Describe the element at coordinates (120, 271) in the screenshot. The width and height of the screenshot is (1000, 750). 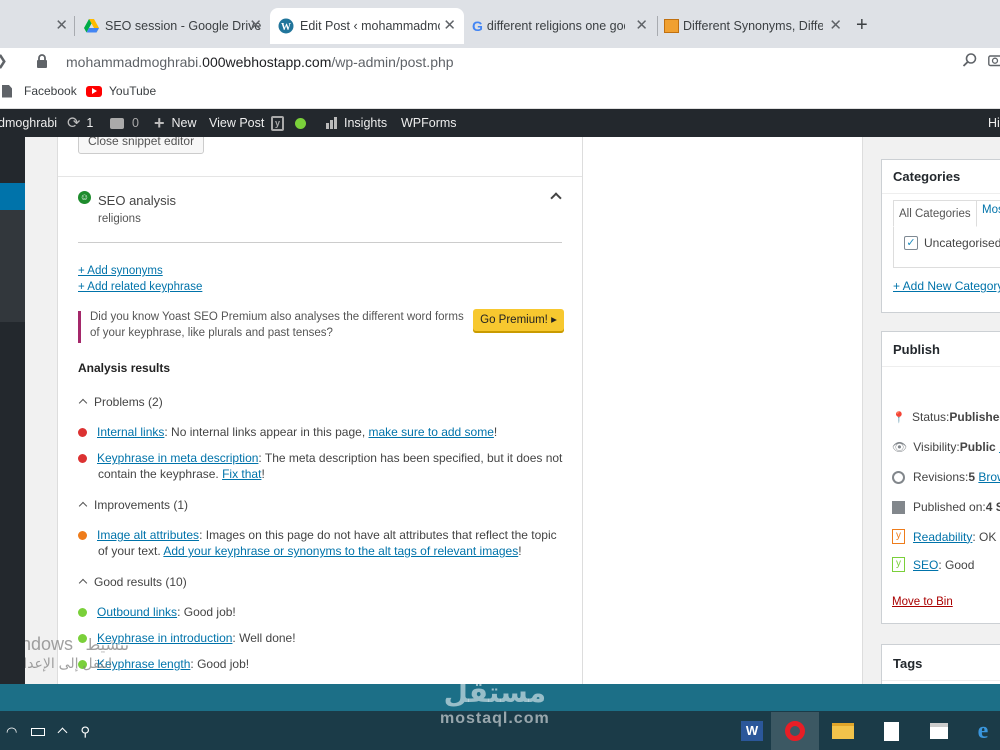
I see `add-synonyms-link: + Add synonyms` at that location.